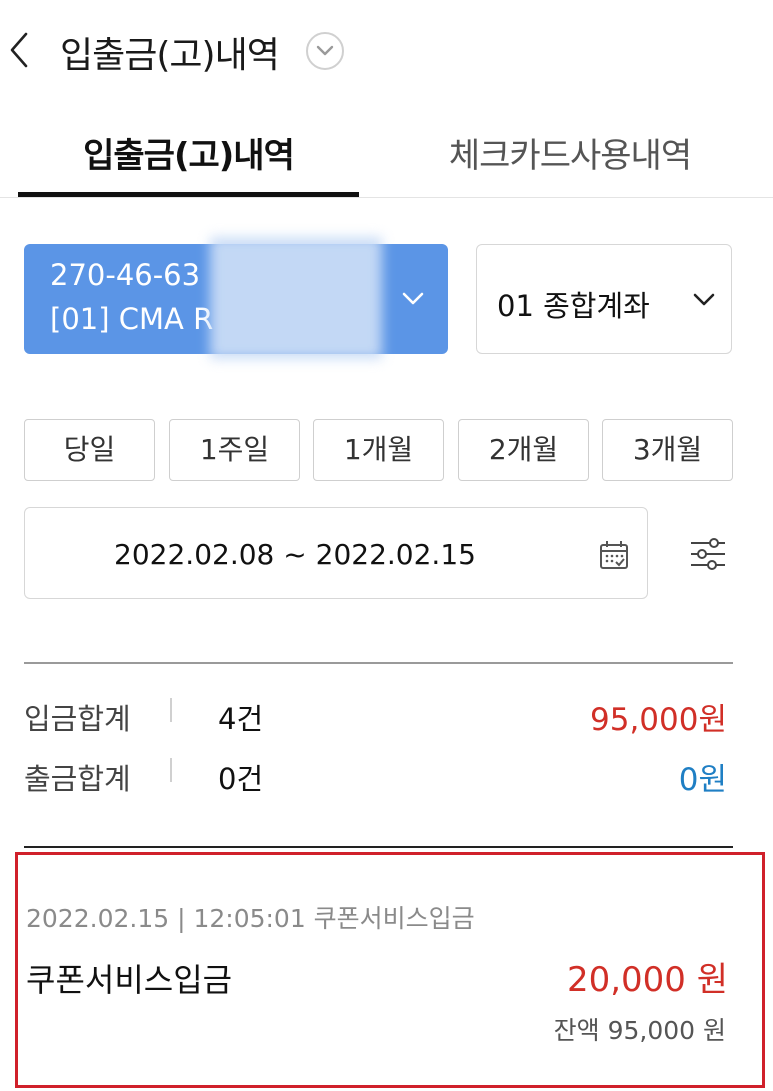  What do you see at coordinates (21, 50) in the screenshot?
I see `back-icon` at bounding box center [21, 50].